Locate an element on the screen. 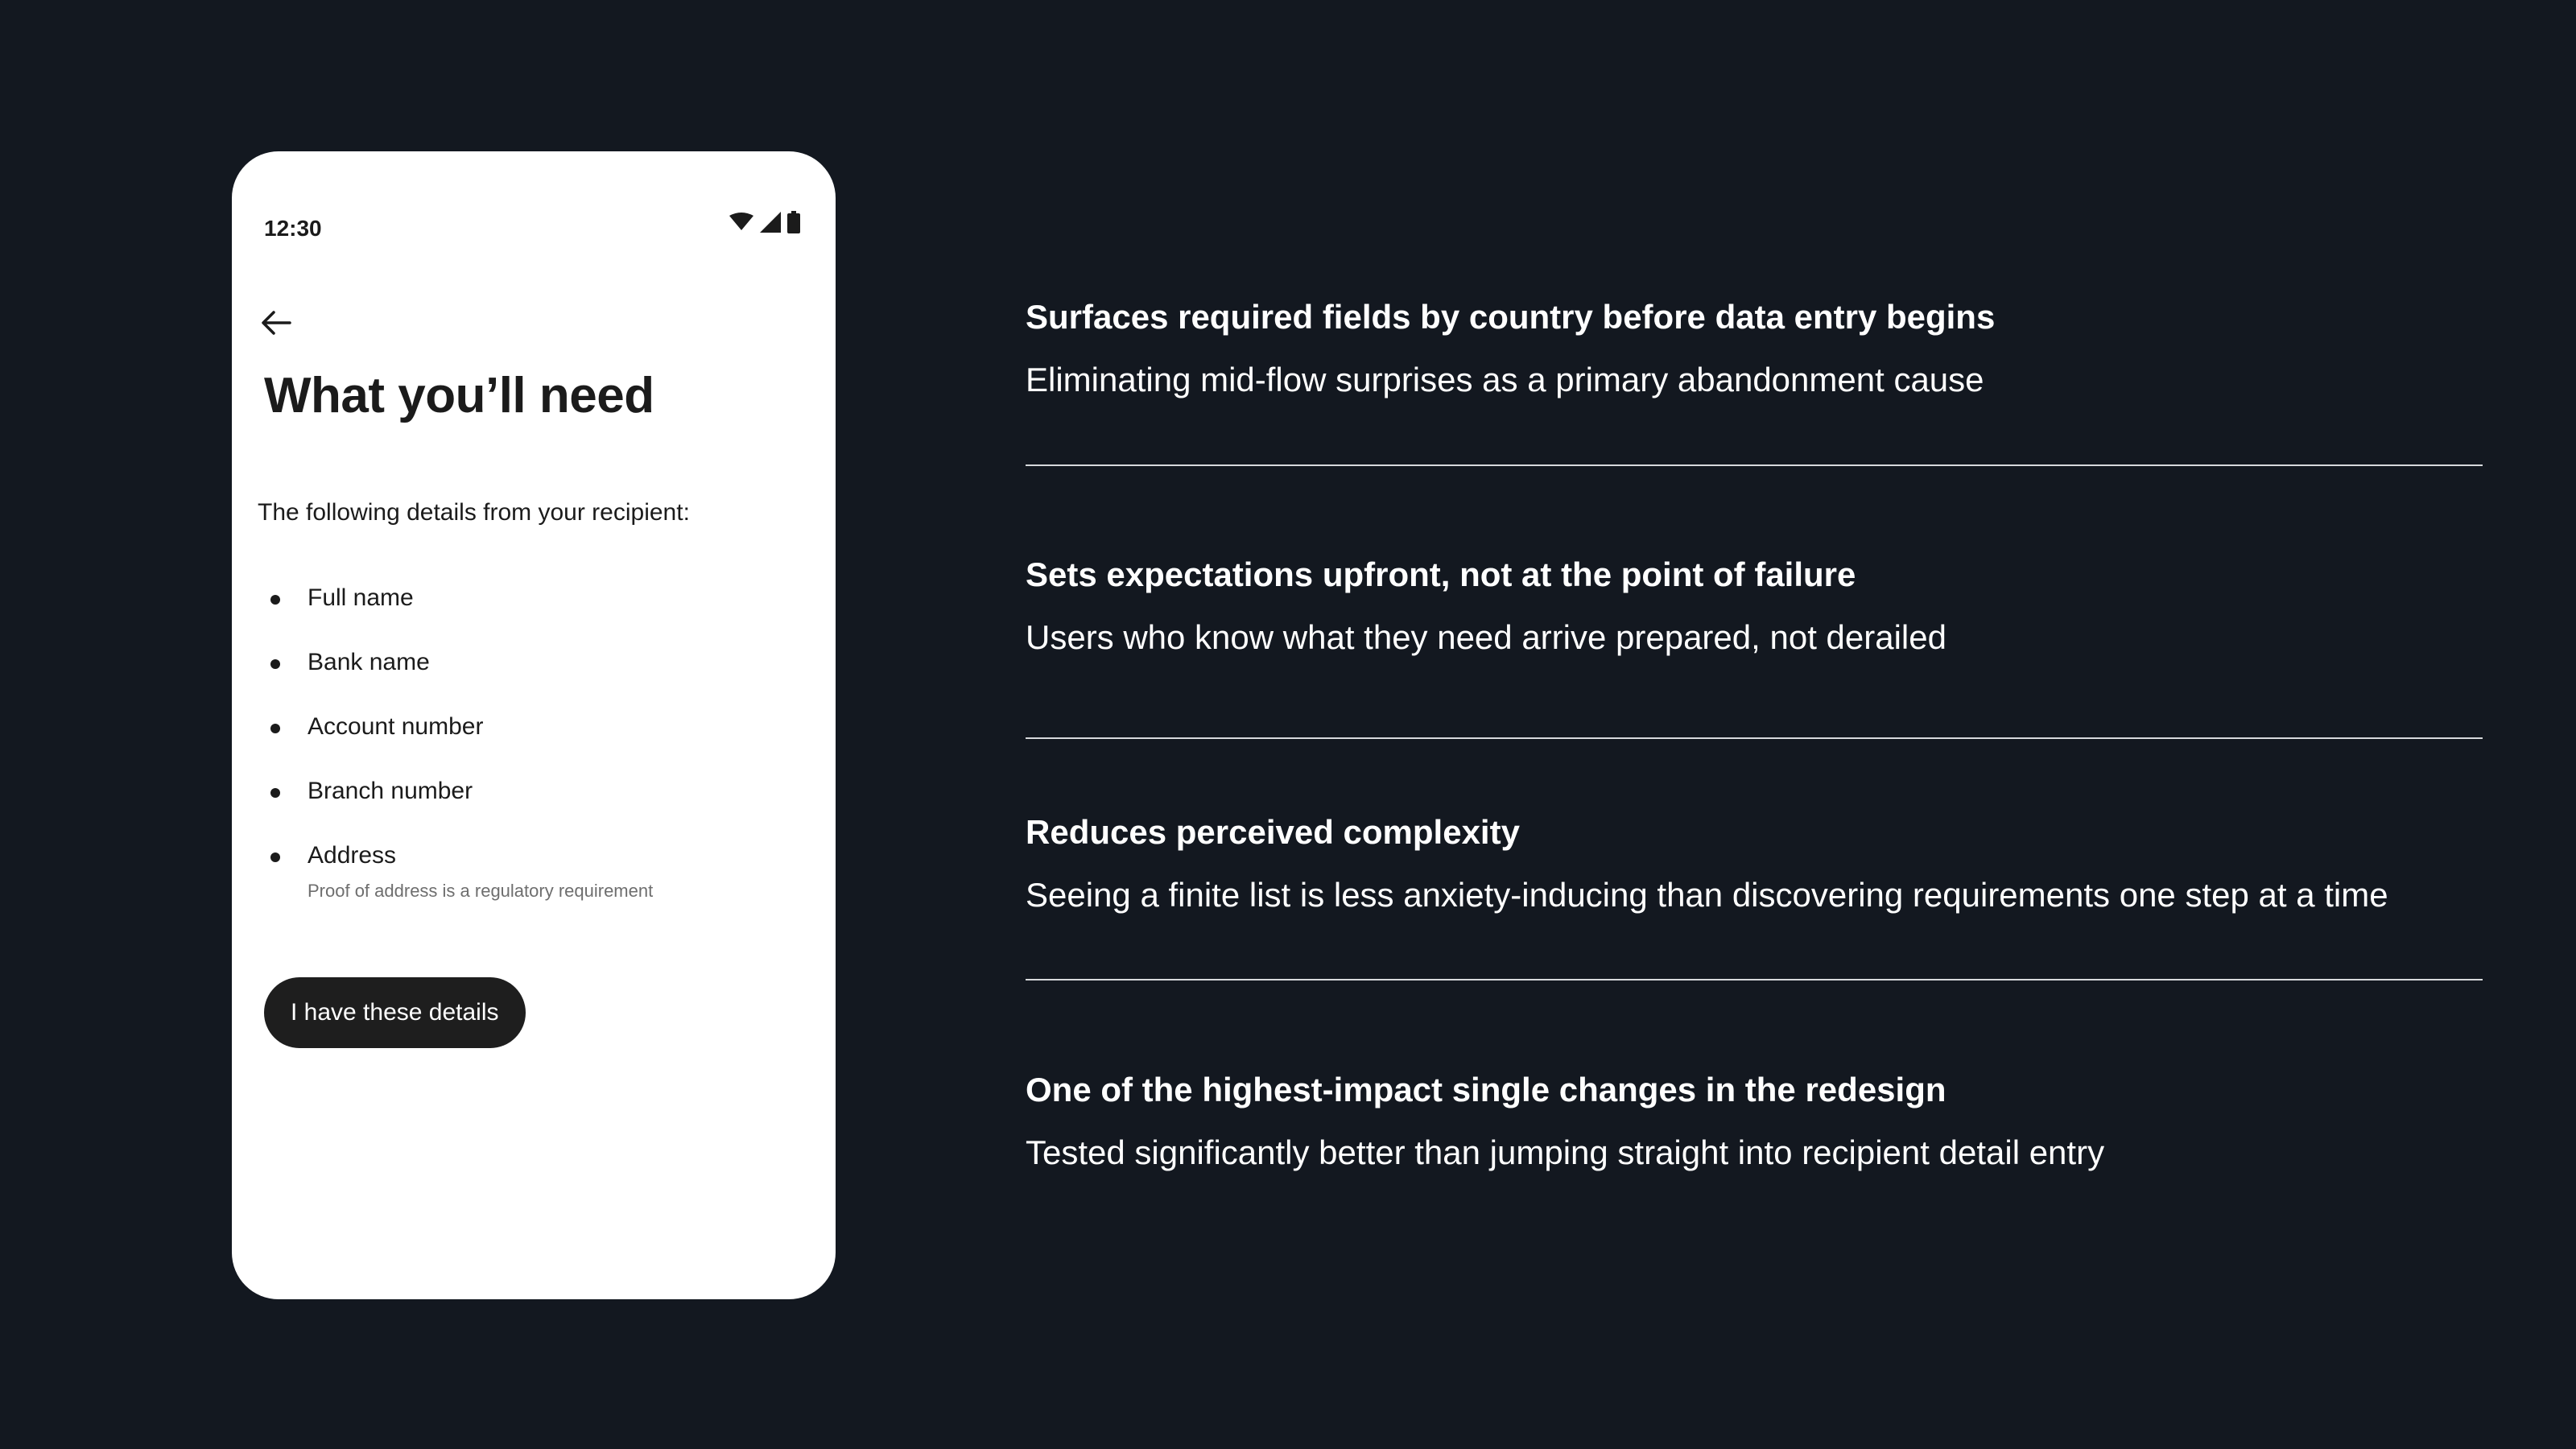 This screenshot has width=2576, height=1449. requirement-label: Bank name is located at coordinates (369, 662).